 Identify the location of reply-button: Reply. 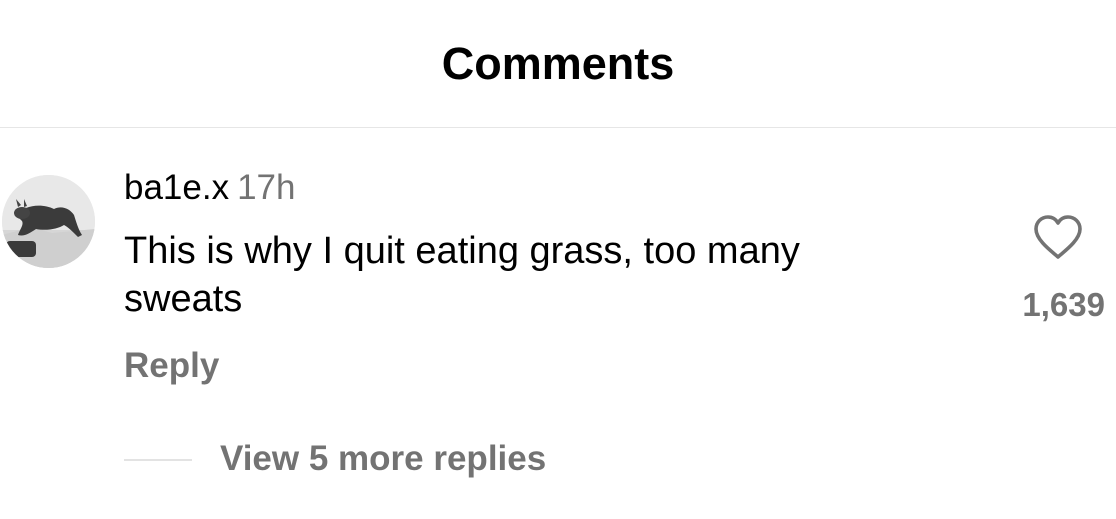
(171, 366).